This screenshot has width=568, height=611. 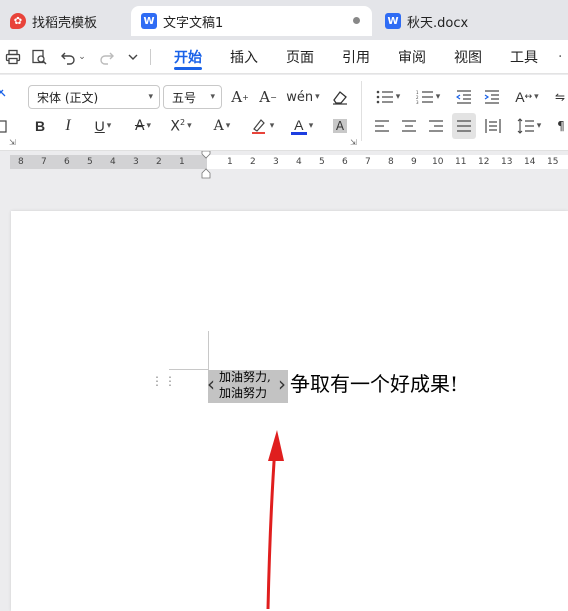 I want to click on tab-label: 找稻壳模板, so click(x=65, y=23).